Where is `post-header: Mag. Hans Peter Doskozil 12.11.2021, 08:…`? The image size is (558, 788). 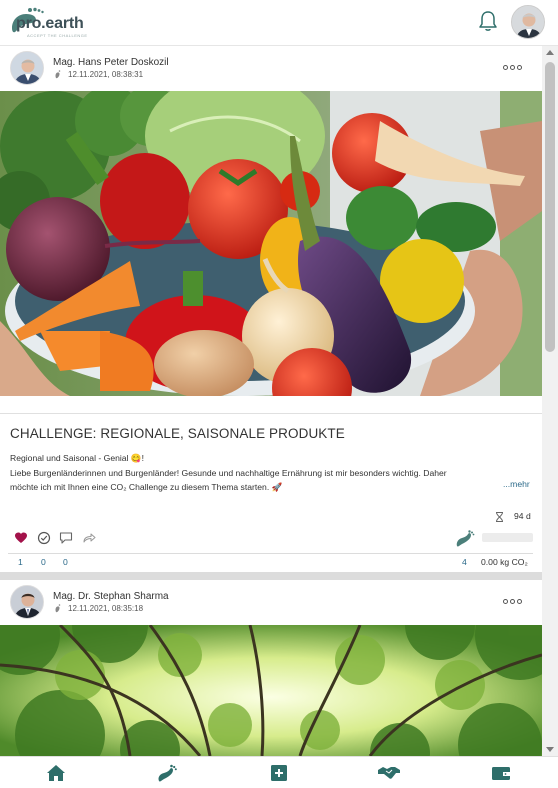 post-header: Mag. Hans Peter Doskozil 12.11.2021, 08:… is located at coordinates (271, 68).